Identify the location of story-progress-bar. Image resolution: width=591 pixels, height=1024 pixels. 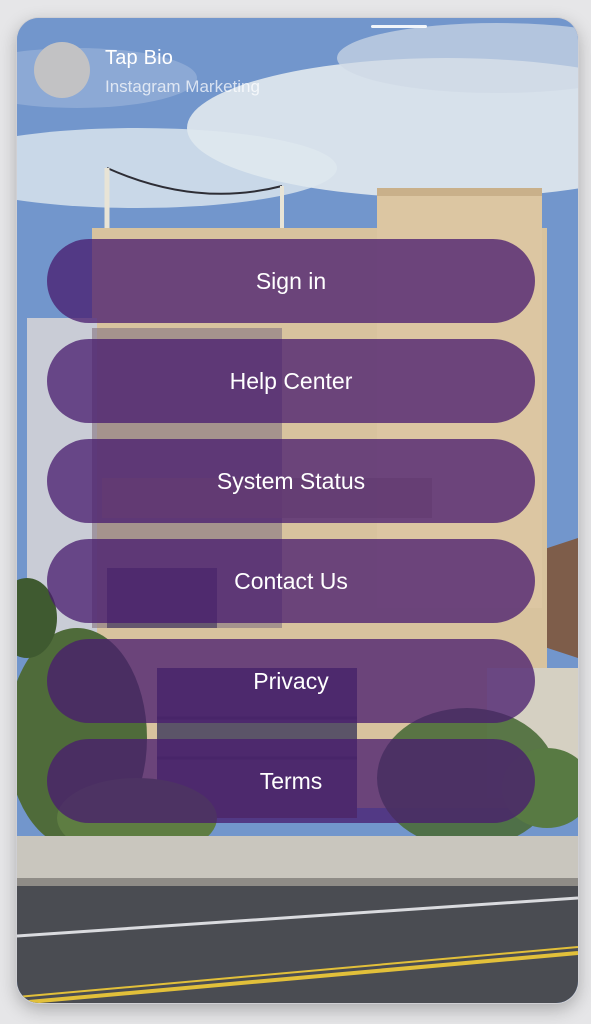
(399, 26).